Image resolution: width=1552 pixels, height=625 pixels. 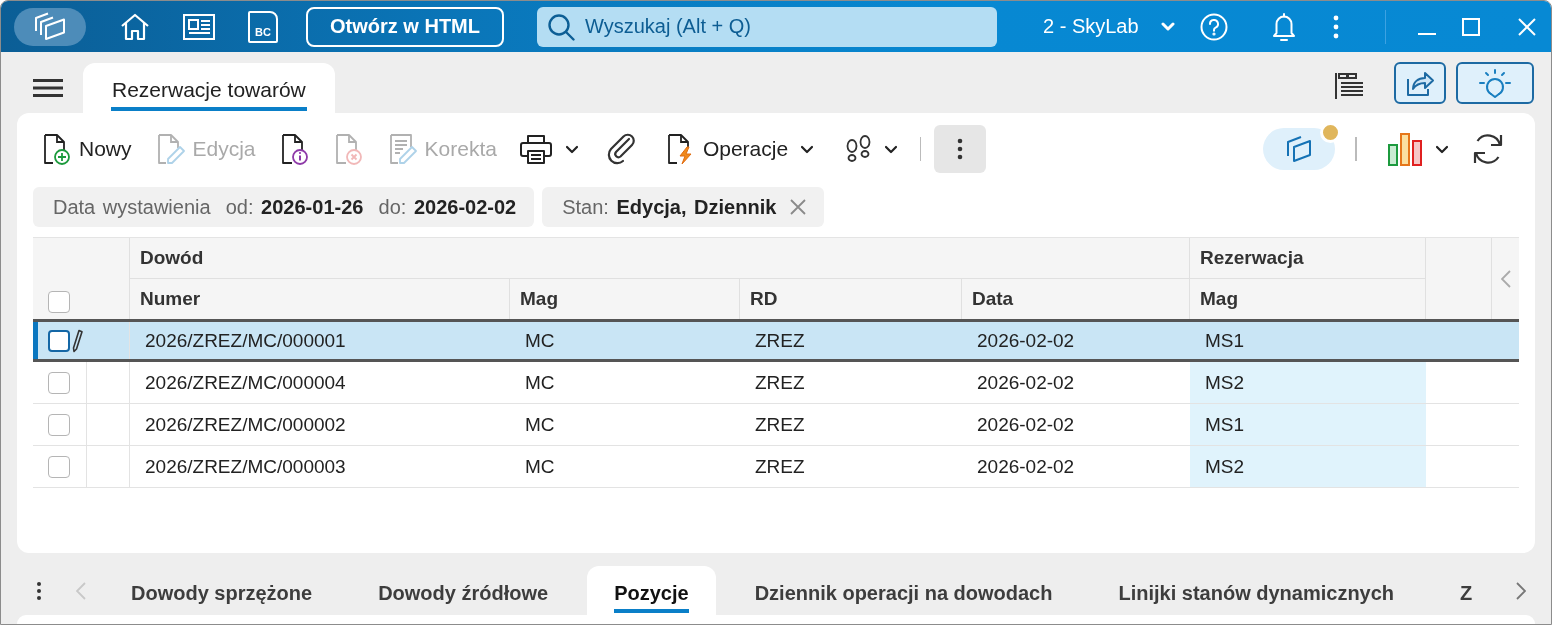 What do you see at coordinates (767, 26) in the screenshot?
I see `search-field: Wyszukaj (Alt + Q)` at bounding box center [767, 26].